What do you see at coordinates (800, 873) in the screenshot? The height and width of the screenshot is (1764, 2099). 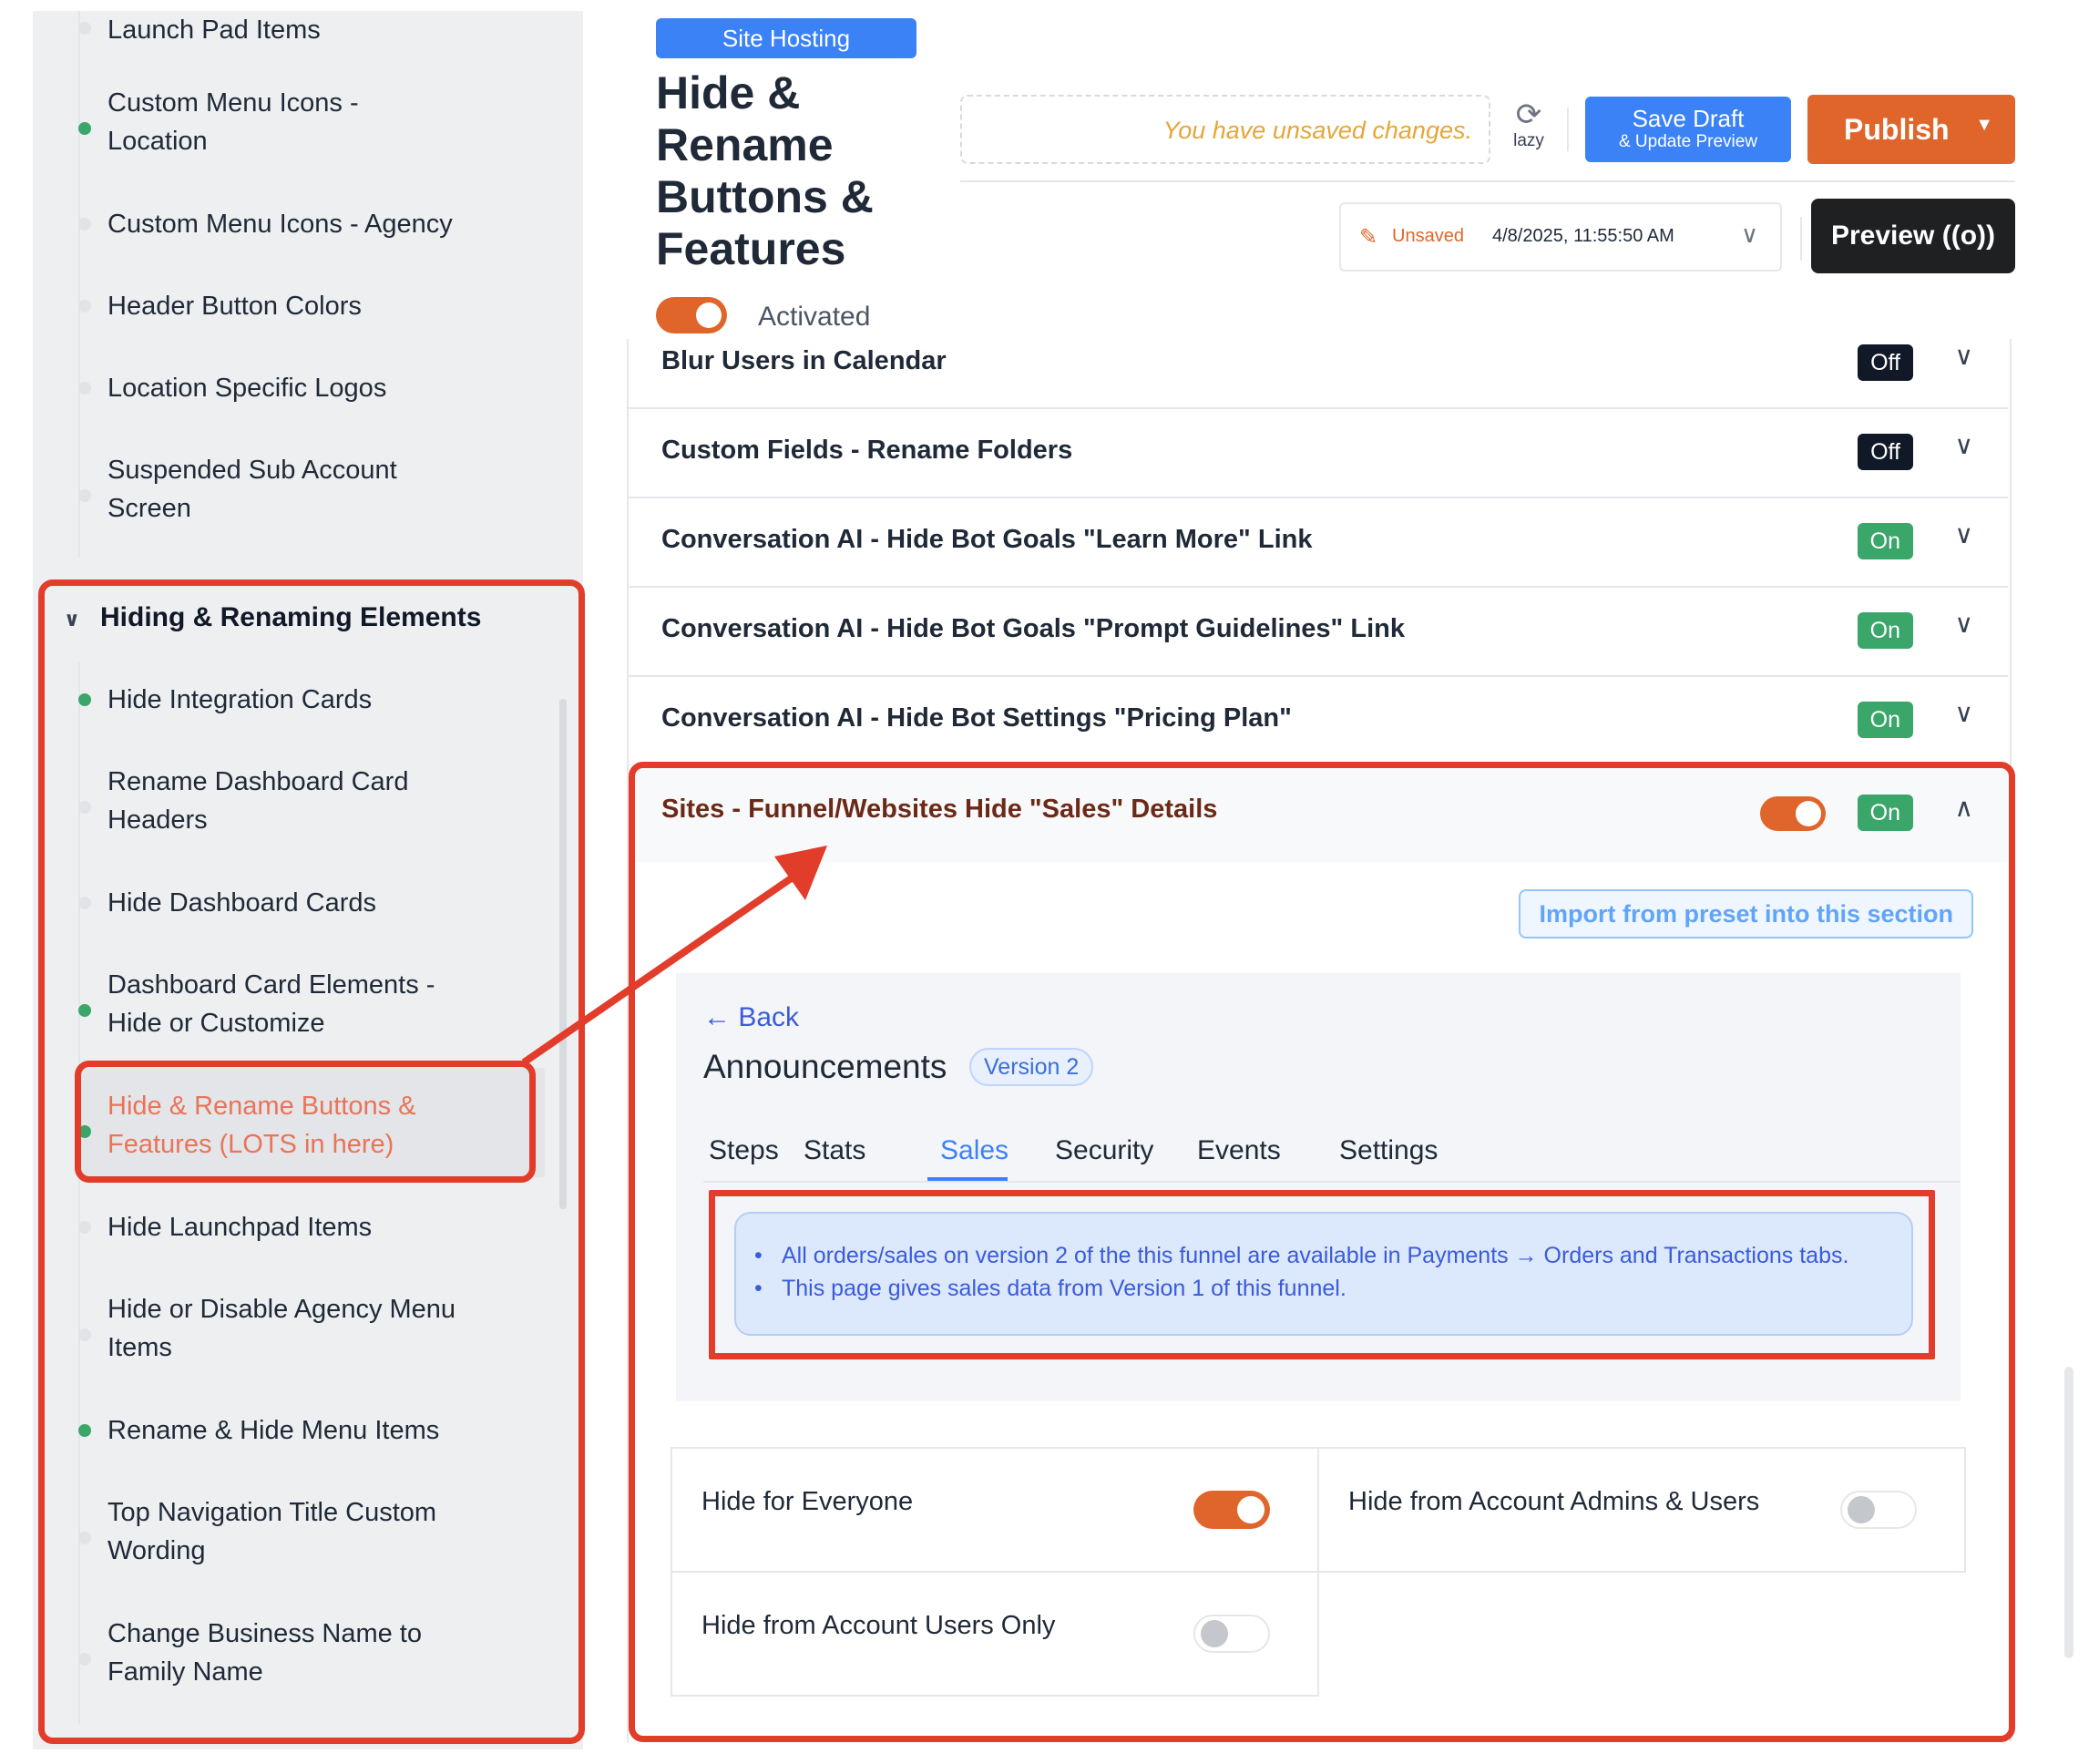 I see `arrow-head` at bounding box center [800, 873].